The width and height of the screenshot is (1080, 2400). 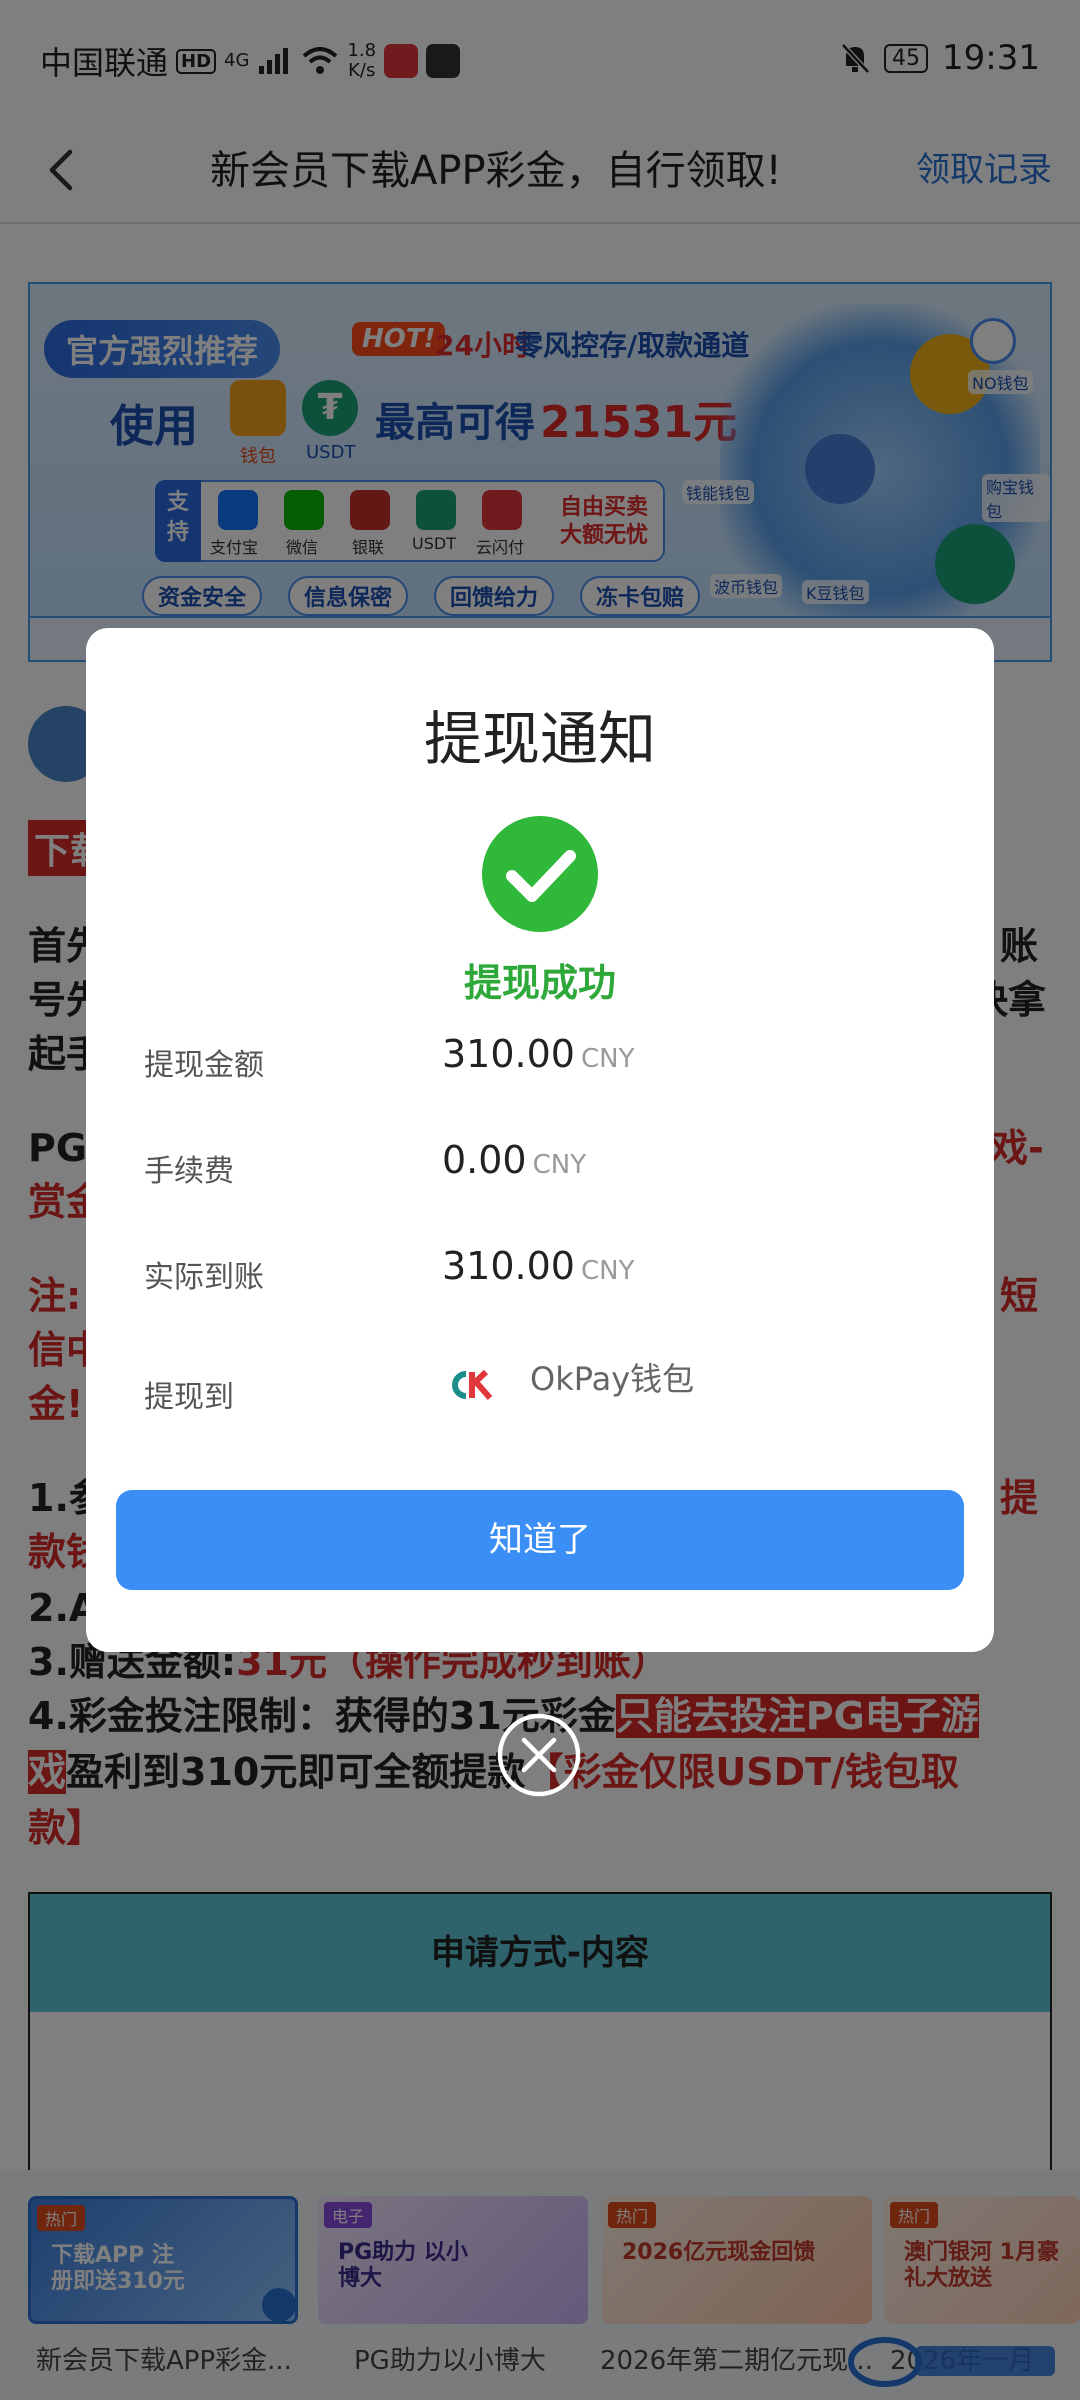 I want to click on fee-number: 0.00, so click(x=484, y=1160).